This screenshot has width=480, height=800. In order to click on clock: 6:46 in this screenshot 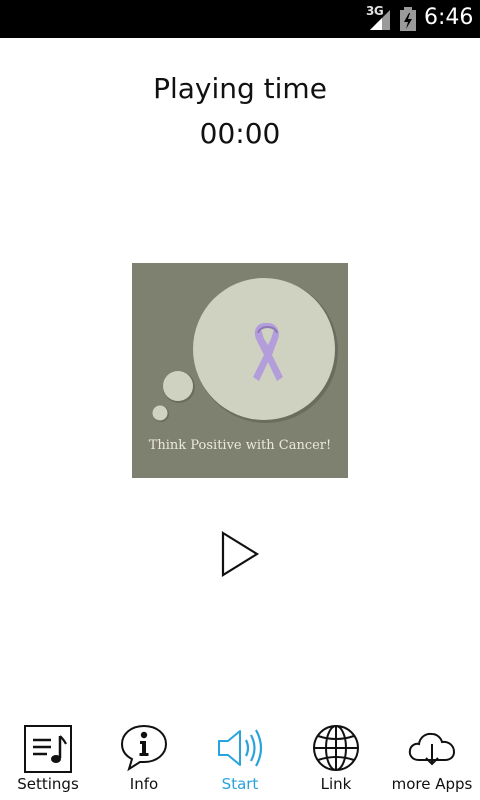, I will do `click(449, 17)`.